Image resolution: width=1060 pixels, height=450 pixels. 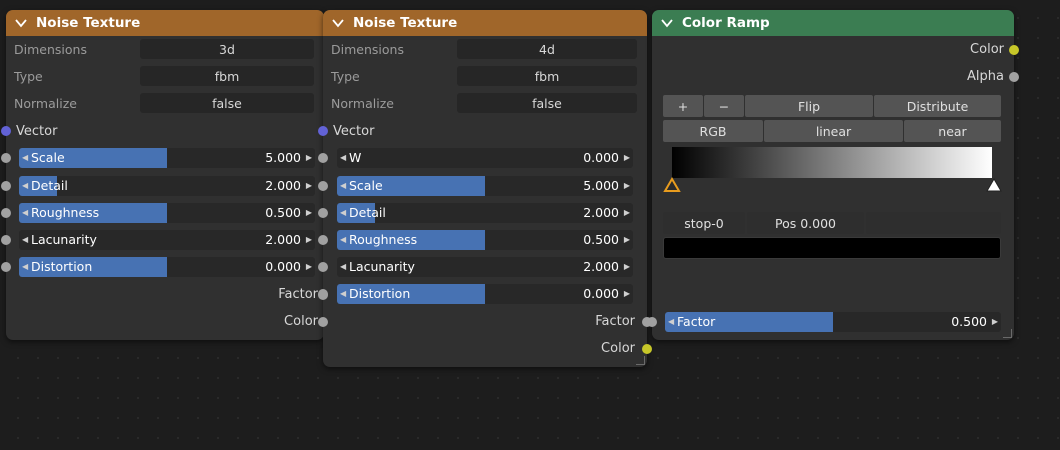 I want to click on node2-color-output-socket, so click(x=647, y=349).